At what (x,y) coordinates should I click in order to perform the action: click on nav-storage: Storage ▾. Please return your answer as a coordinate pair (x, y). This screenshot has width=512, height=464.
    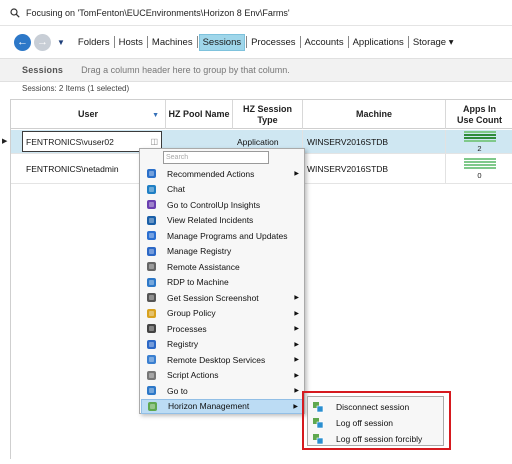
    Looking at the image, I should click on (433, 42).